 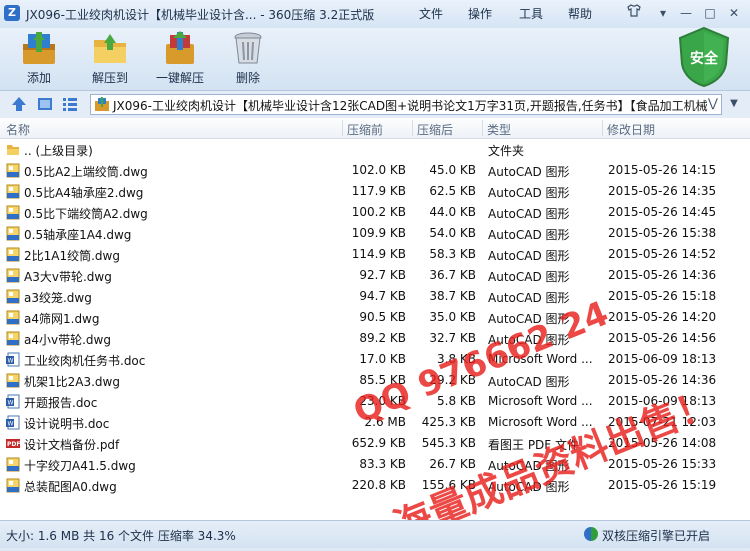 What do you see at coordinates (67, 424) in the screenshot?
I see `file-name: 设计说明书.doc` at bounding box center [67, 424].